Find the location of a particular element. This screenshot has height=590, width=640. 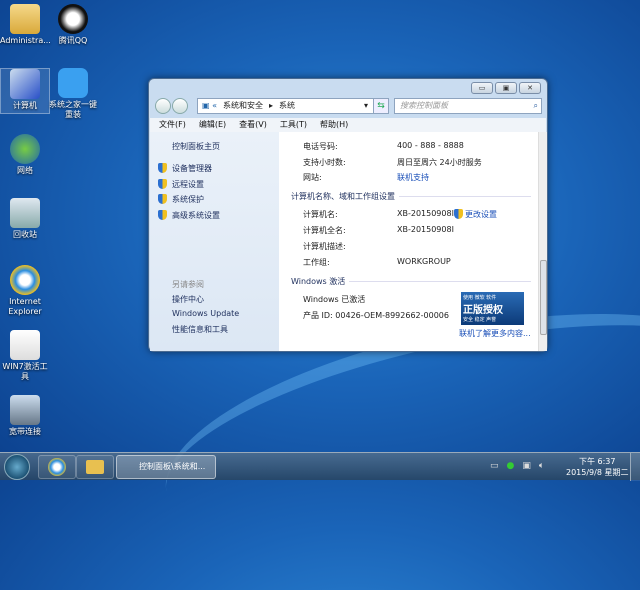

address-bar: ▣ « 系统和安全 ▸ 系统 ▾ is located at coordinates (292, 106).